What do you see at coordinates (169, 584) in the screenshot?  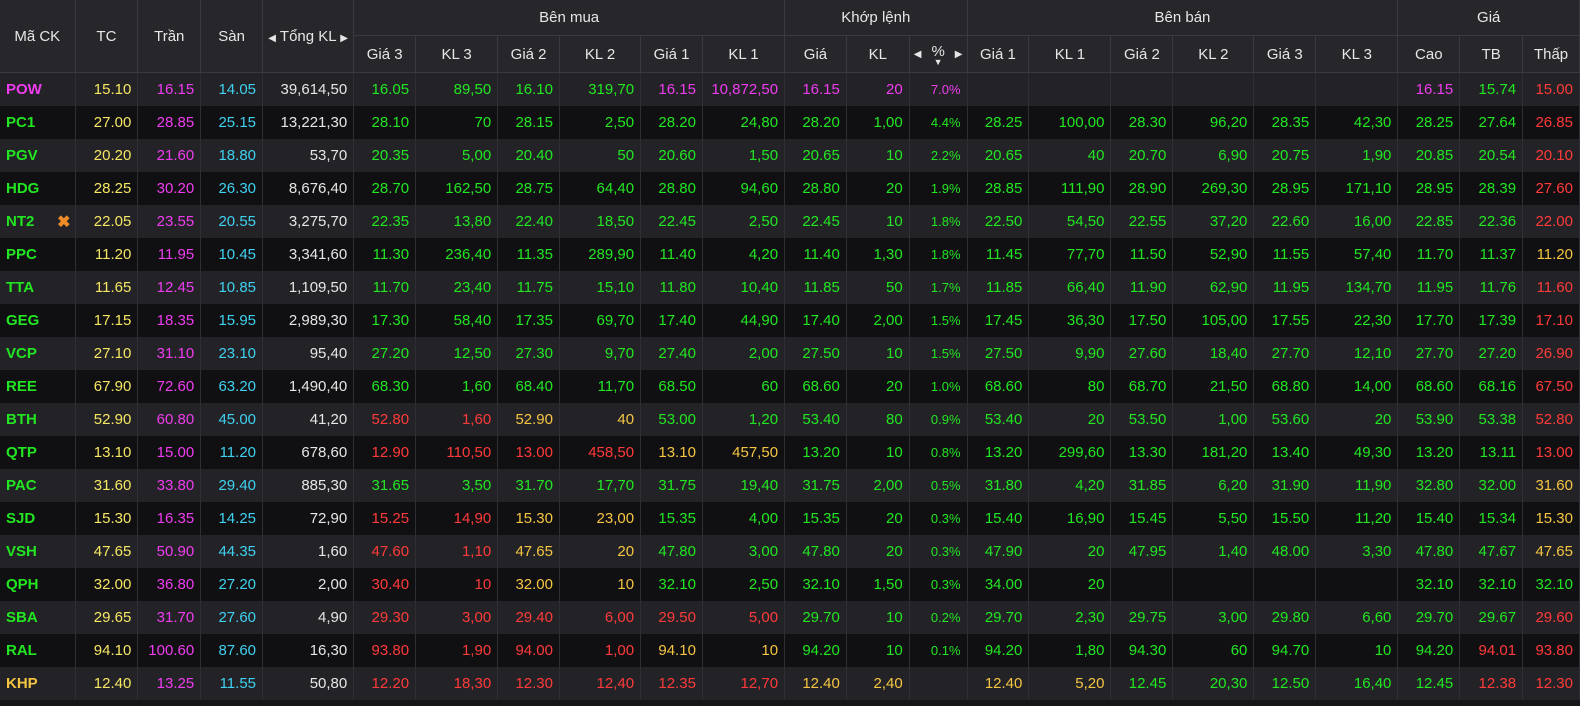 I see `cell-ceiling: 36.80` at bounding box center [169, 584].